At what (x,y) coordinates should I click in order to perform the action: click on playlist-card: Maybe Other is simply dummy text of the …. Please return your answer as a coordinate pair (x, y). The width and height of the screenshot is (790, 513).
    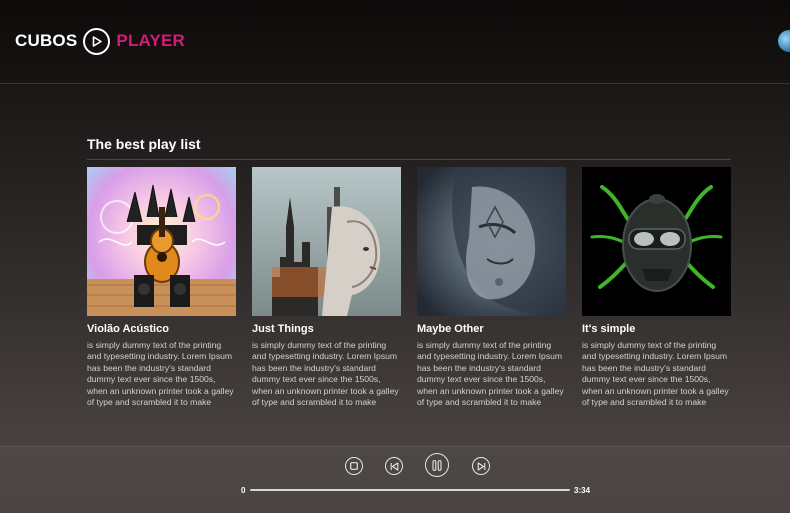
    Looking at the image, I should click on (491, 293).